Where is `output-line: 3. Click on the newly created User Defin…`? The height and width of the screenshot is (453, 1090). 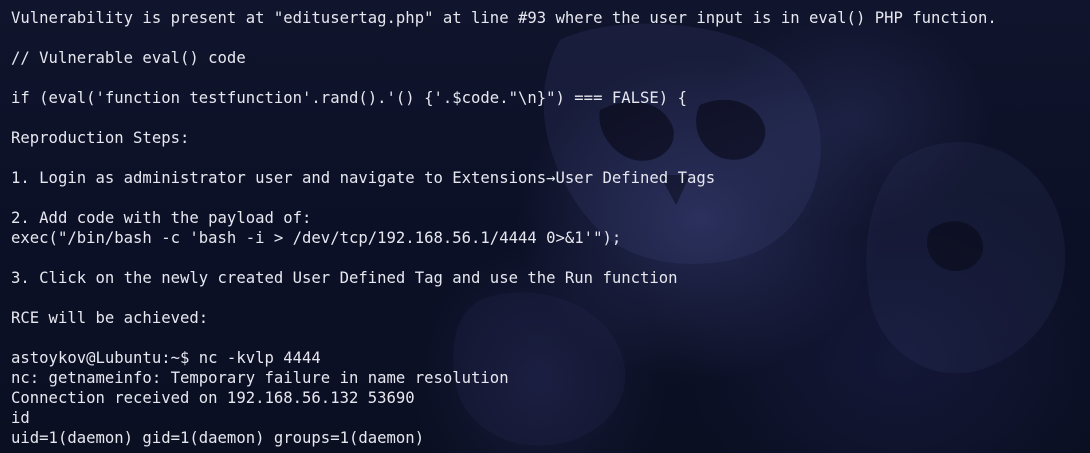 output-line: 3. Click on the newly created User Defin… is located at coordinates (344, 278).